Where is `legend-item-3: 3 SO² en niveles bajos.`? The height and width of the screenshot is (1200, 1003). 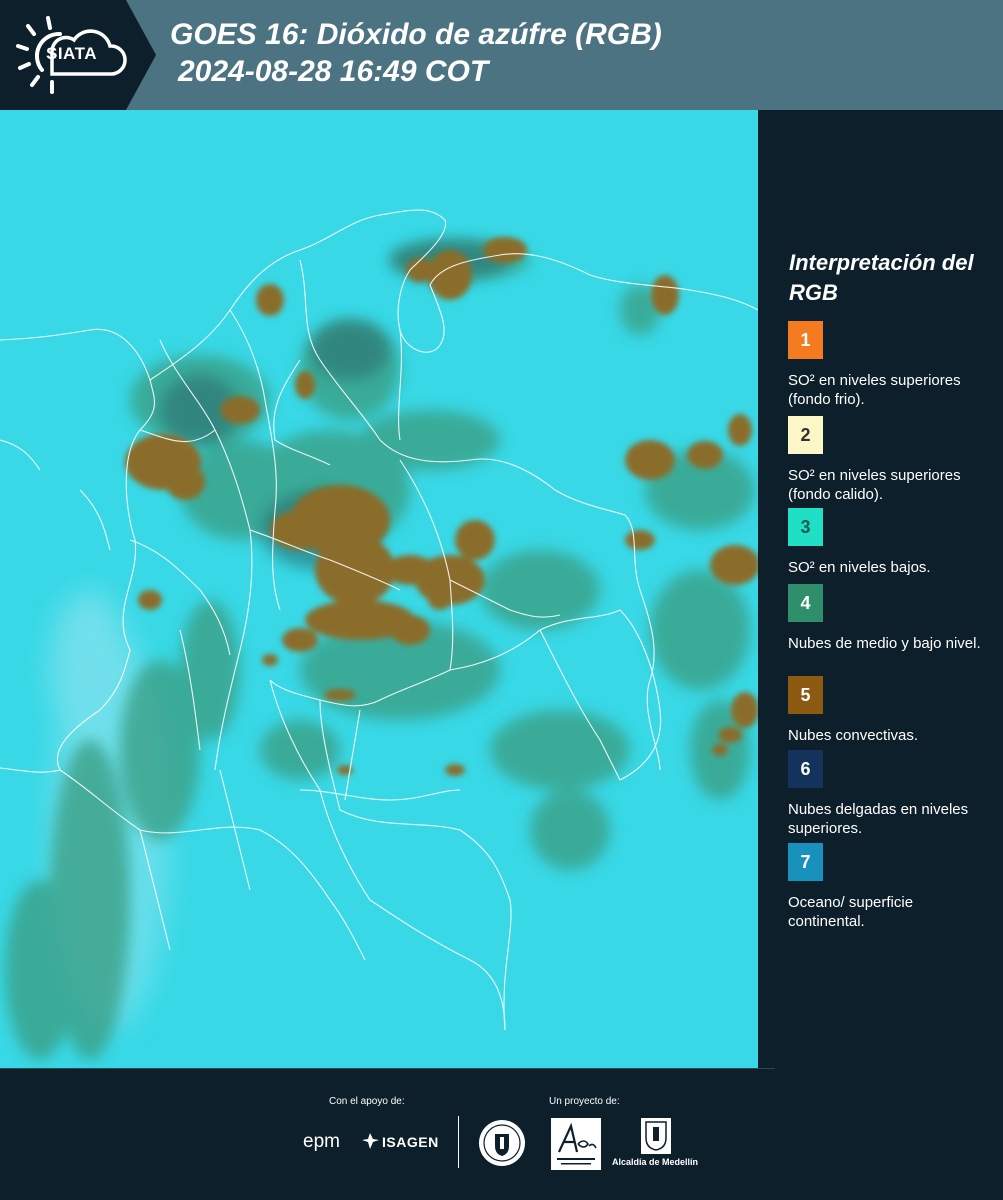
legend-item-3: 3 SO² en niveles bajos. is located at coordinates (890, 542).